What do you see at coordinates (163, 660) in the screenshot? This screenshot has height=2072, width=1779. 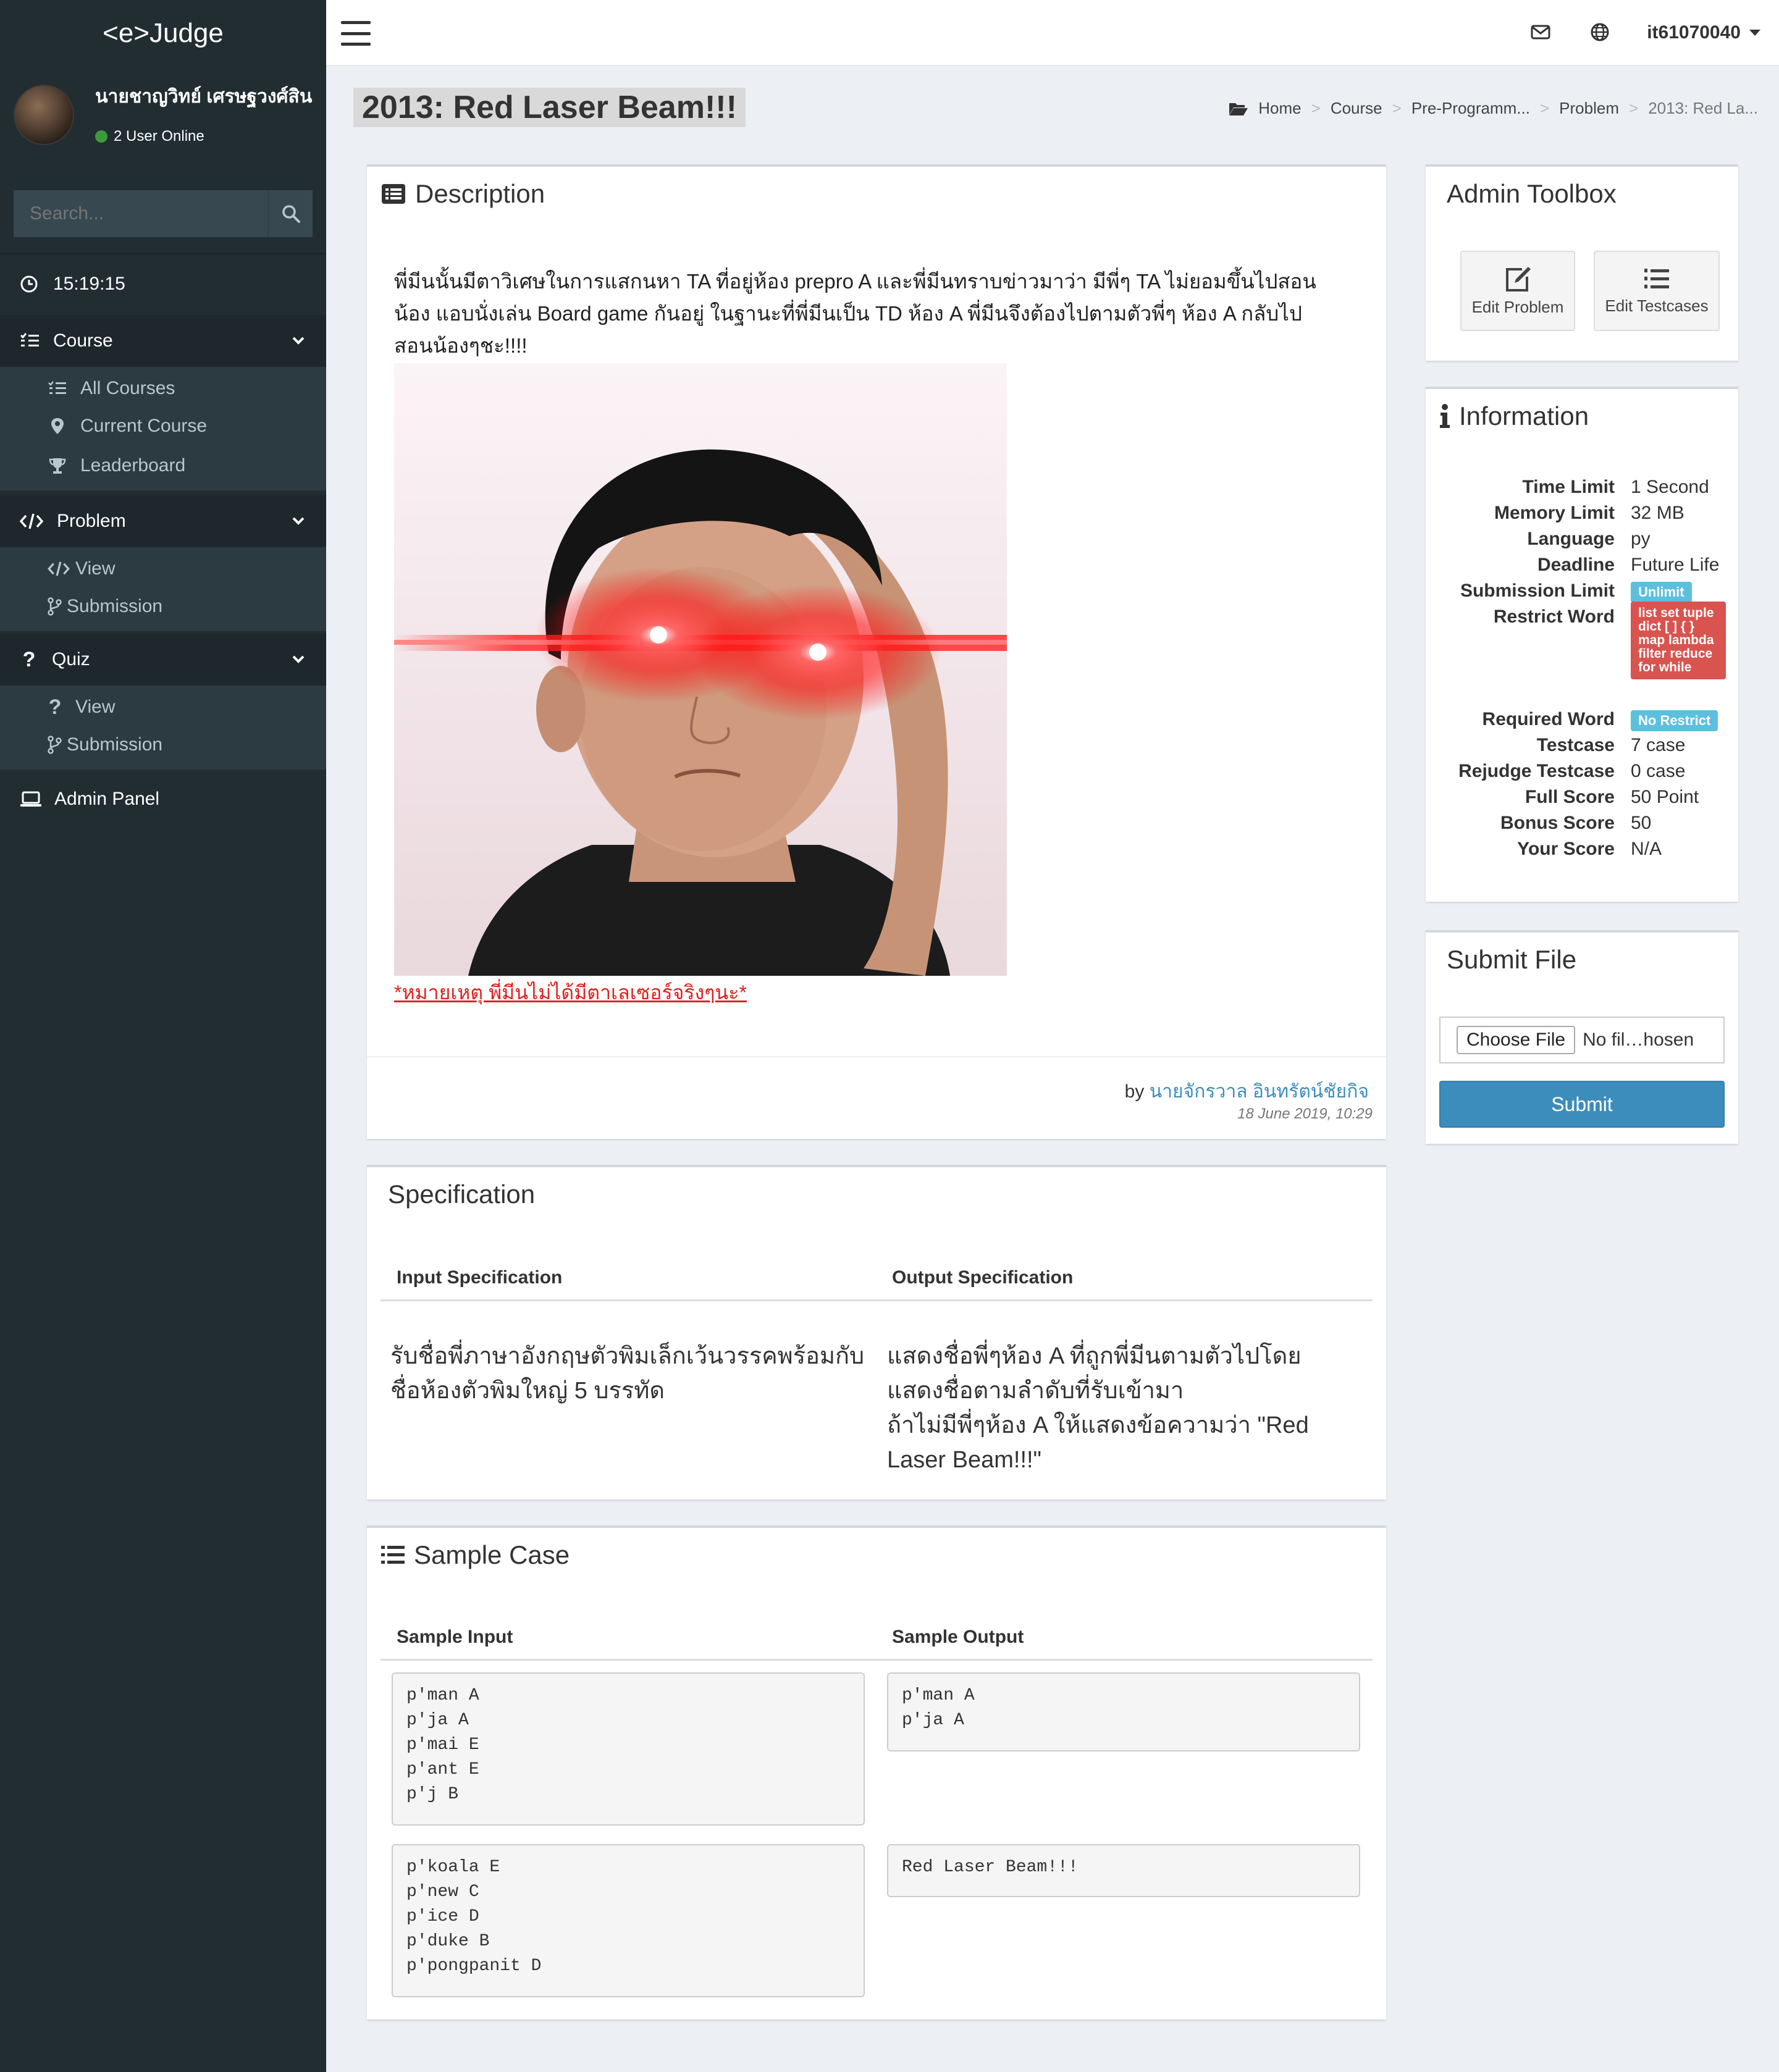 I see `sidebar-item-quiz: ? Quiz` at bounding box center [163, 660].